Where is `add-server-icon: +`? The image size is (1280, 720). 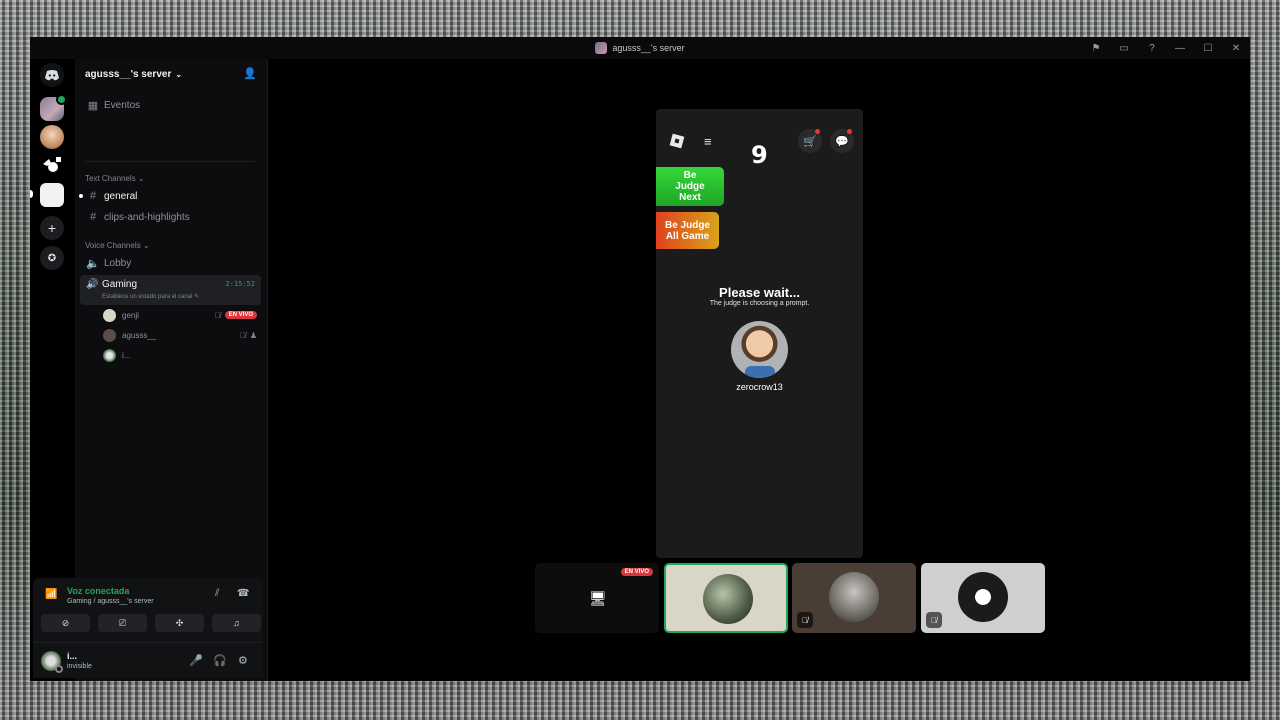
add-server-icon: + is located at coordinates (52, 228).